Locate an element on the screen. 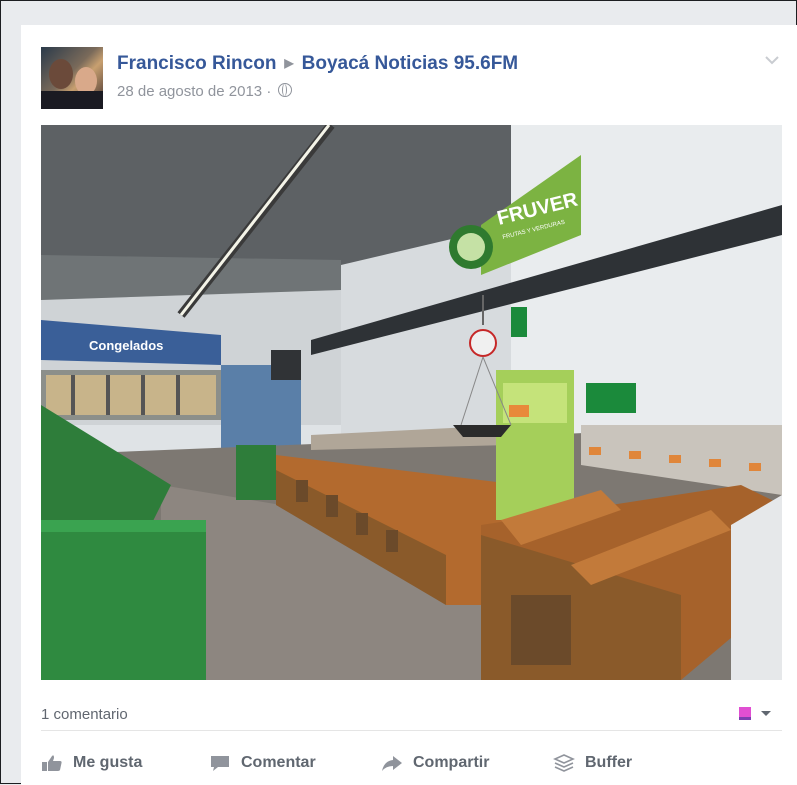  action-bar: Me gusta Comentar Compartir Buffer is located at coordinates (411, 763).